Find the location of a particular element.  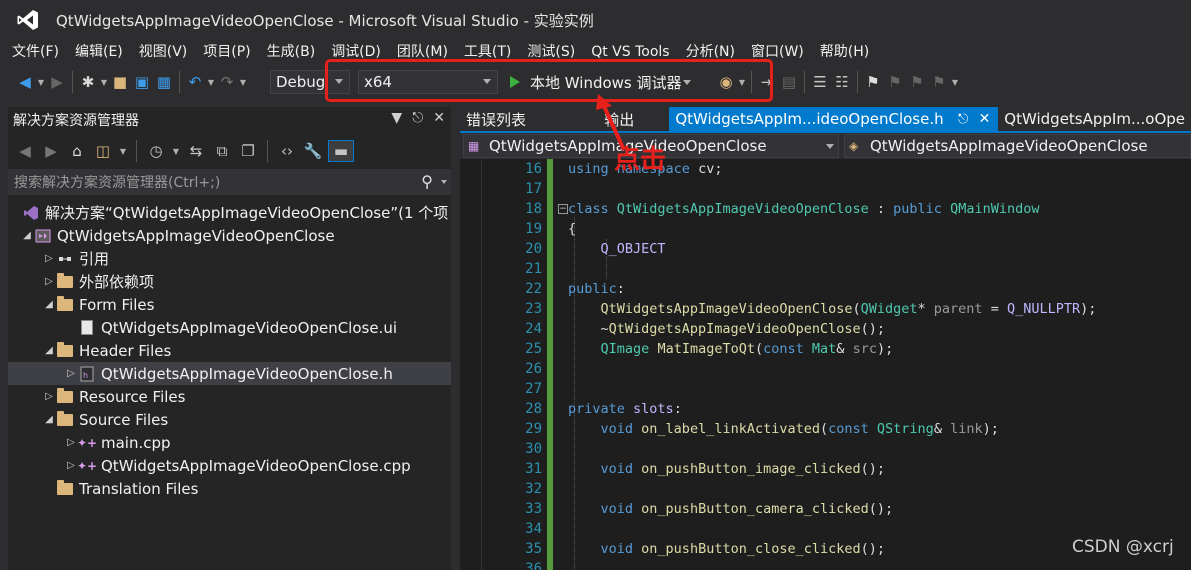

tree-item: ▷ h QtWidgetsAppImageVideoOpenClose.h is located at coordinates (229, 373).